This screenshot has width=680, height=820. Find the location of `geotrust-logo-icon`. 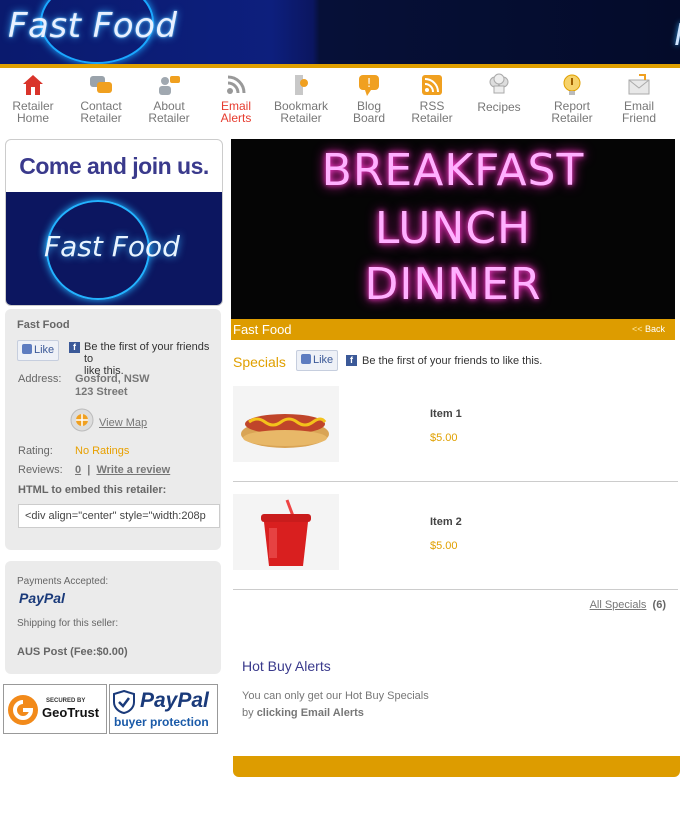

geotrust-logo-icon is located at coordinates (23, 710).